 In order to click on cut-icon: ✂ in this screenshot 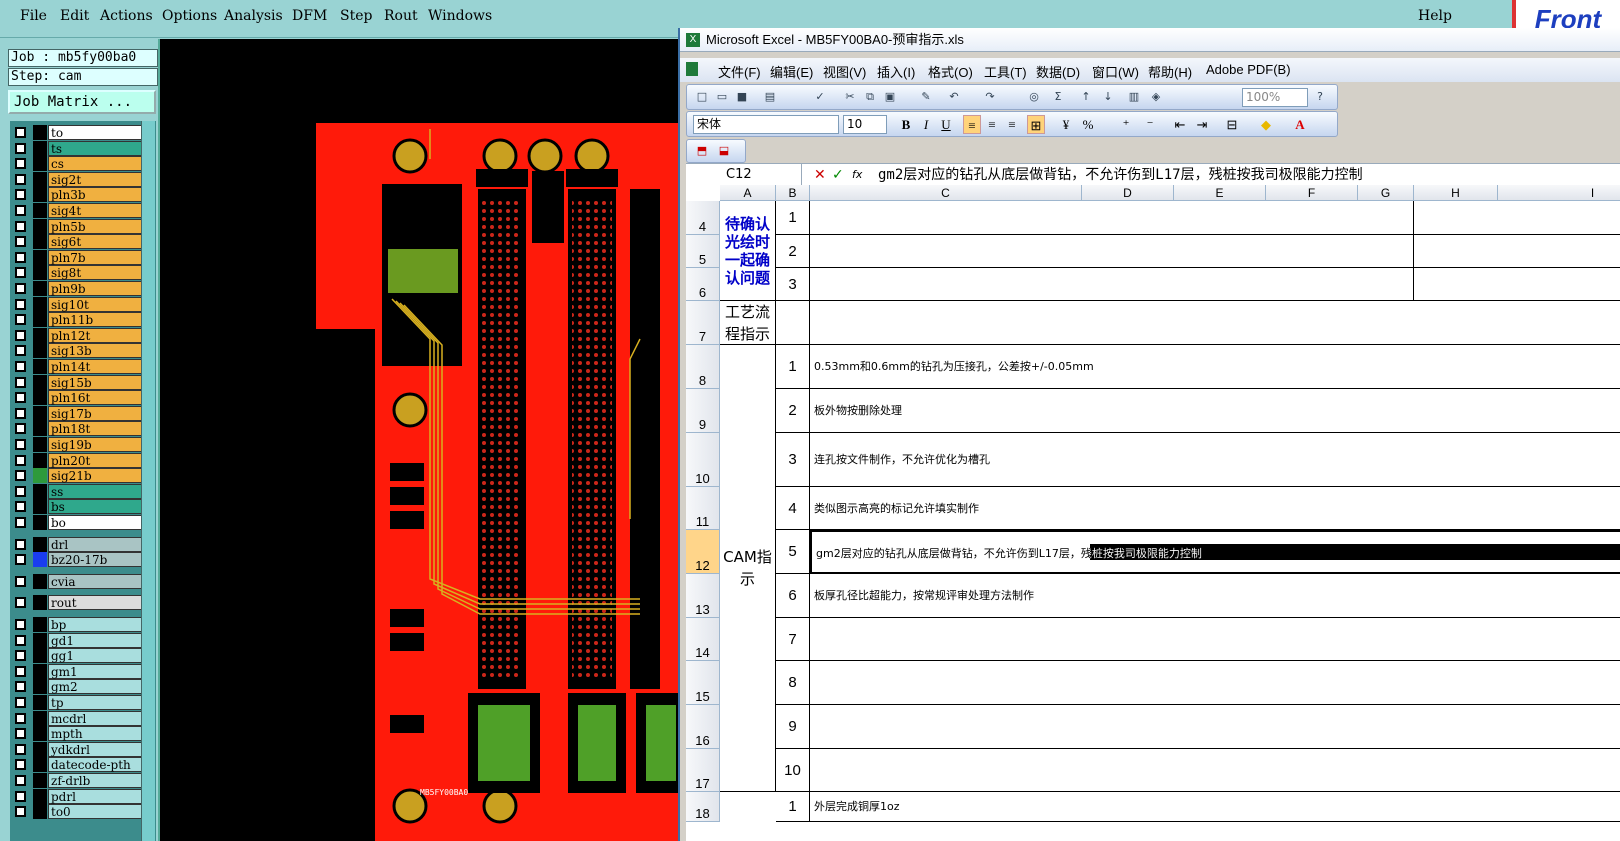, I will do `click(850, 97)`.